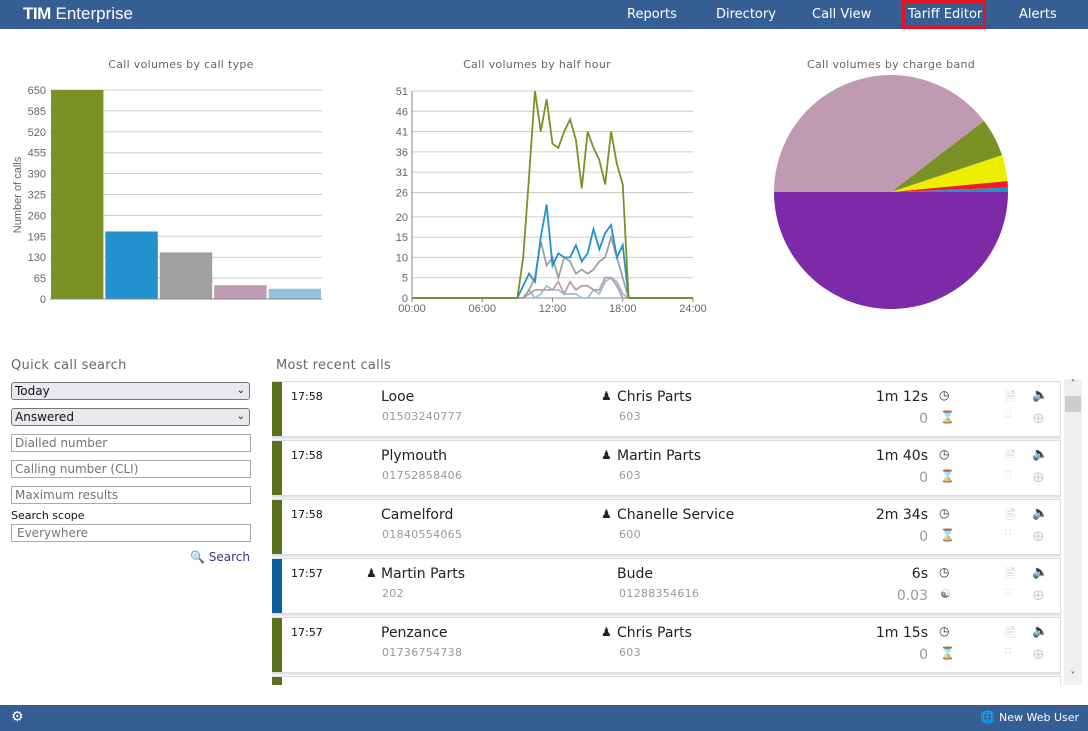  I want to click on period-select: Today ⌄, so click(130, 391).